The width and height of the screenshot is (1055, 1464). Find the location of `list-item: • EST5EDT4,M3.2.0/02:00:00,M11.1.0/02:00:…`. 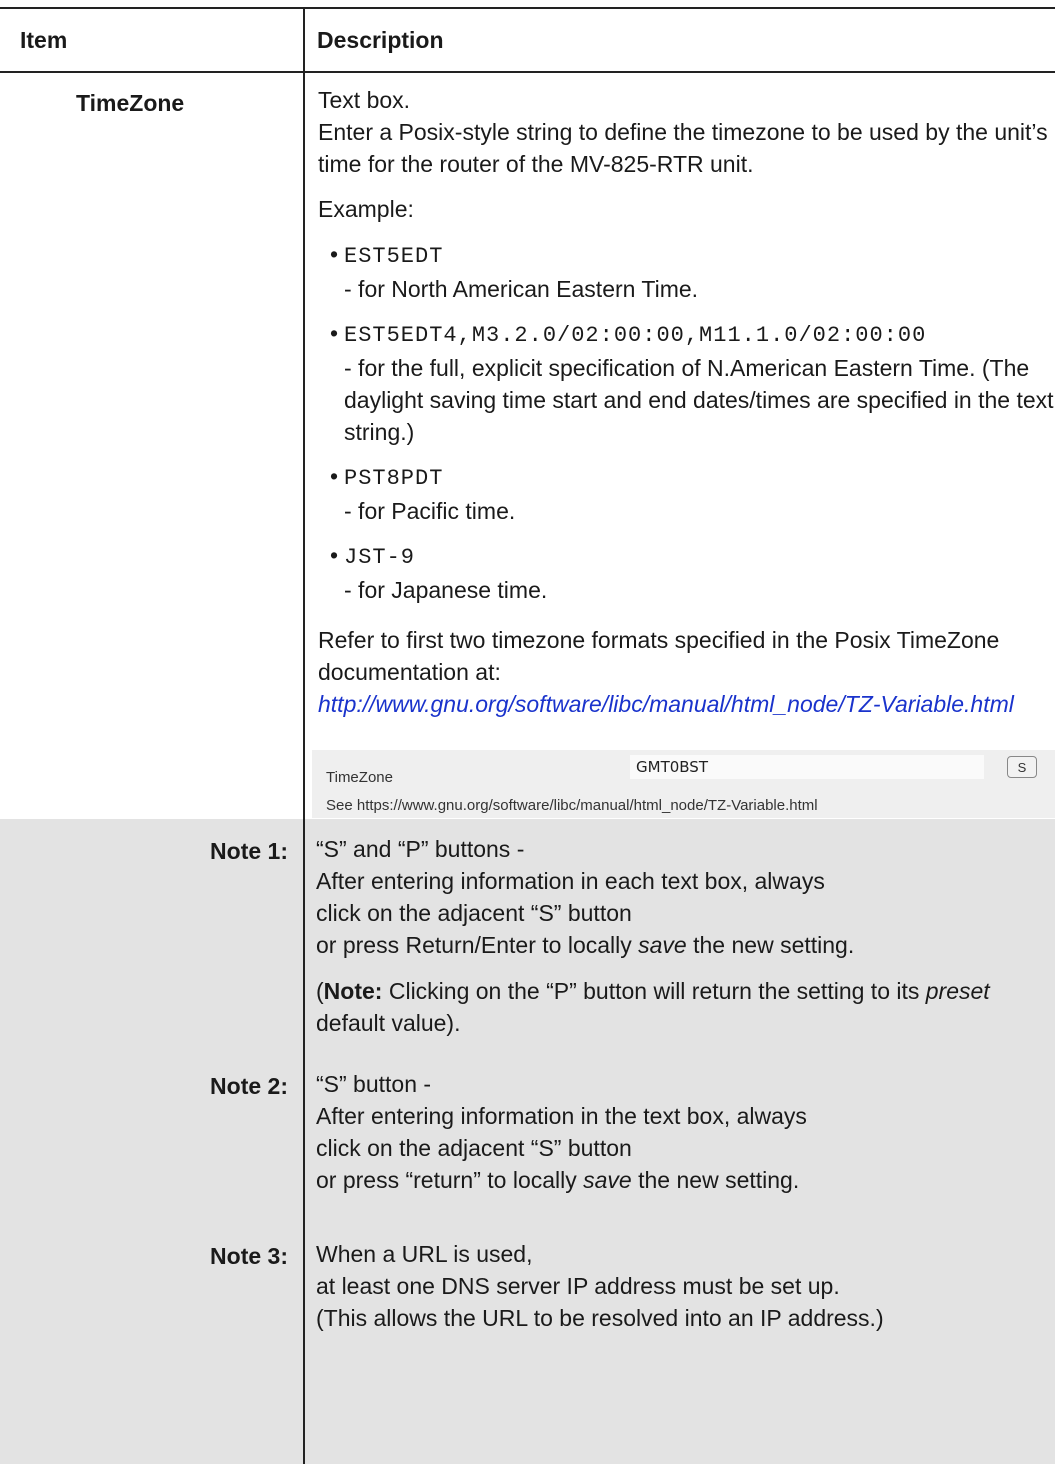

list-item: • EST5EDT4,M3.2.0/02:00:00,M11.1.0/02:00:… is located at coordinates (692, 382).